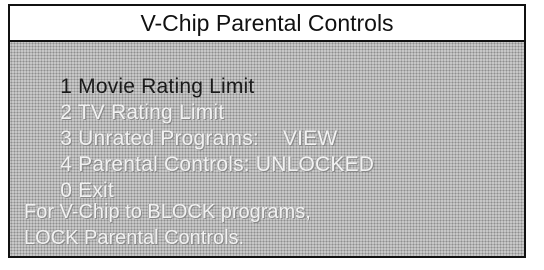  I want to click on menu-item-label: 3 Unrated Programs:, so click(159, 138).